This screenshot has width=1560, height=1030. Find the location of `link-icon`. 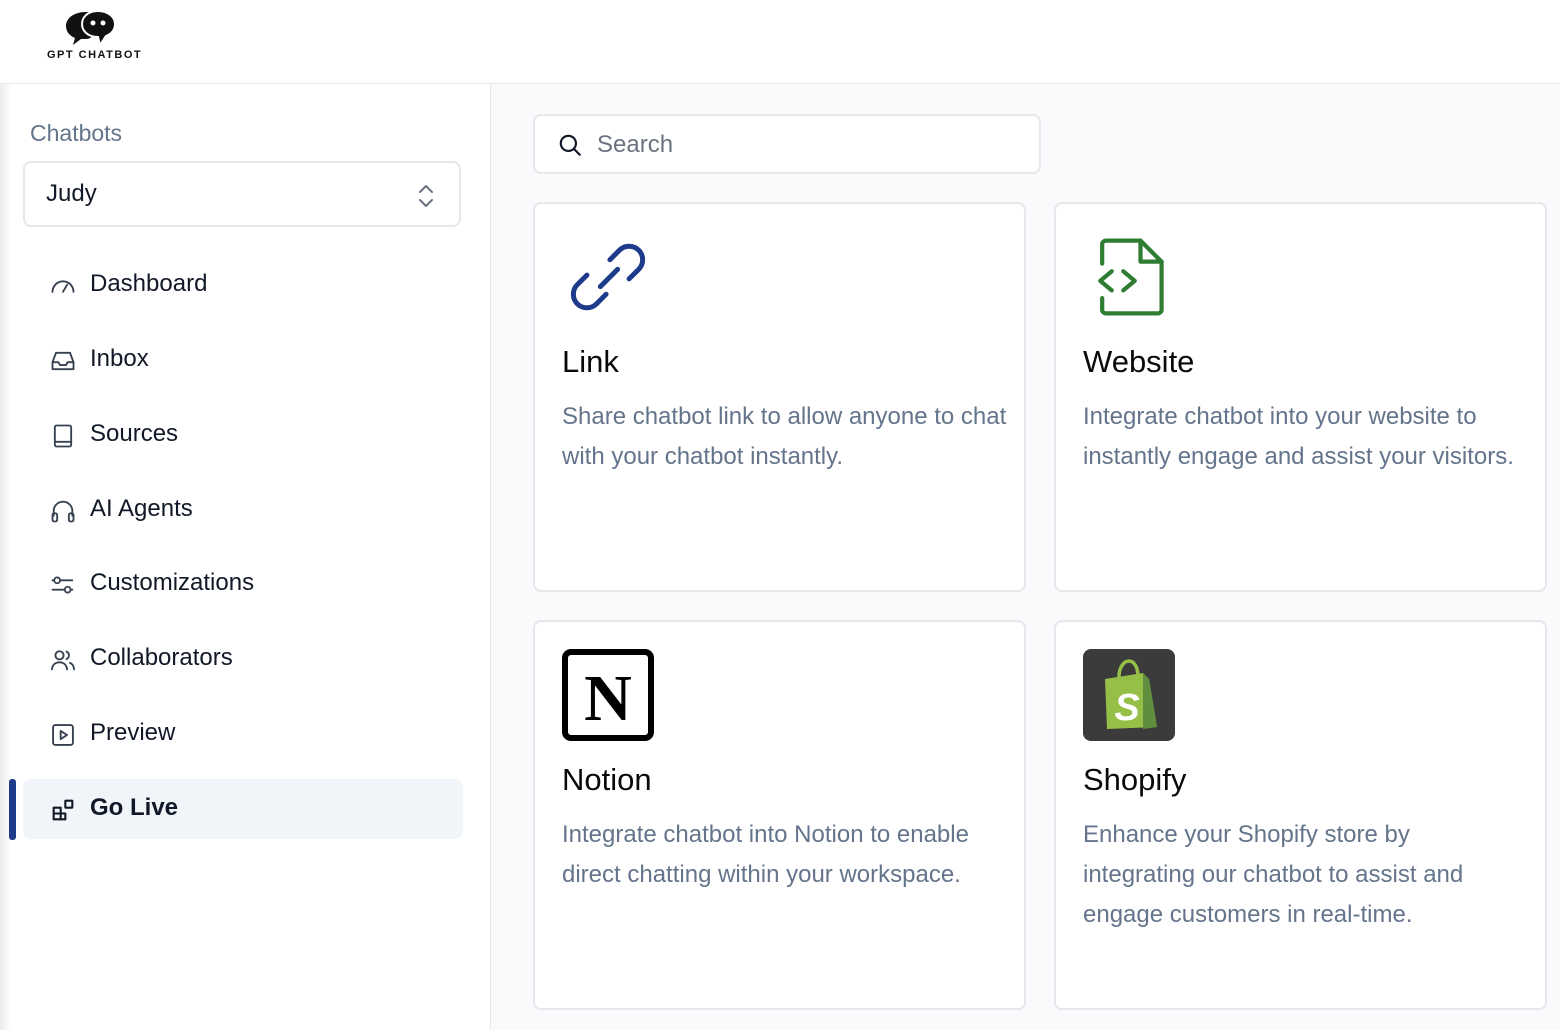

link-icon is located at coordinates (608, 277).